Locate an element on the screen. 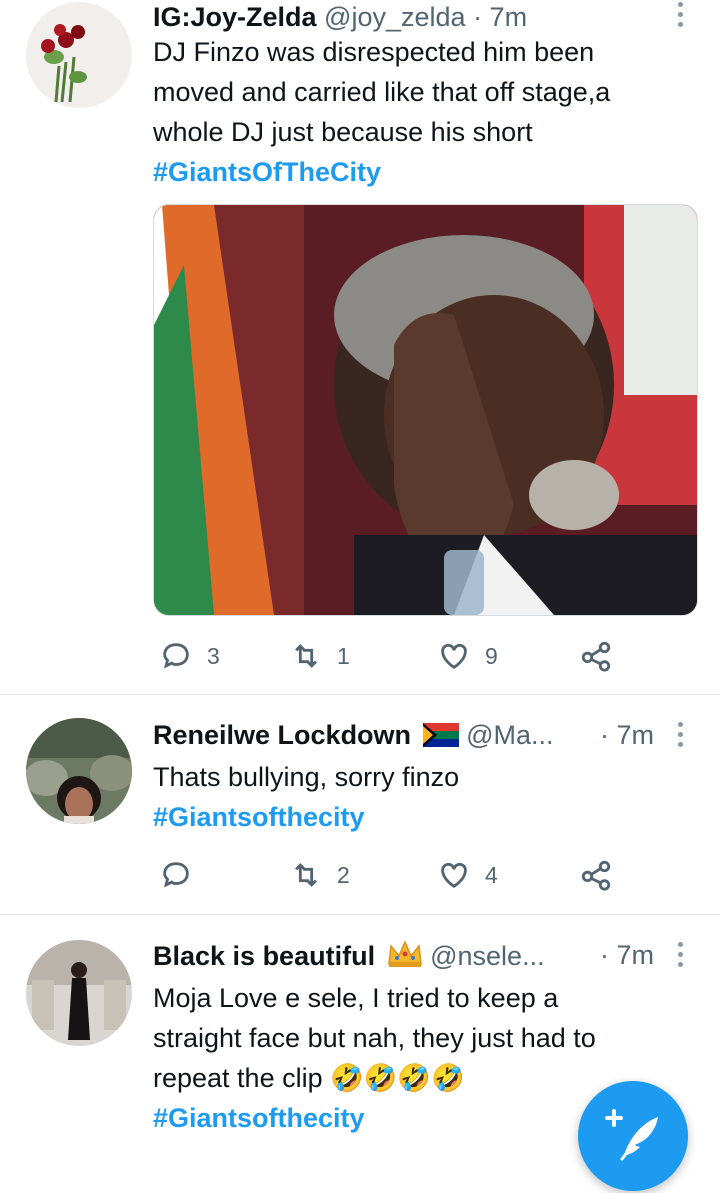  avatar-black-is-beautiful is located at coordinates (79, 993).